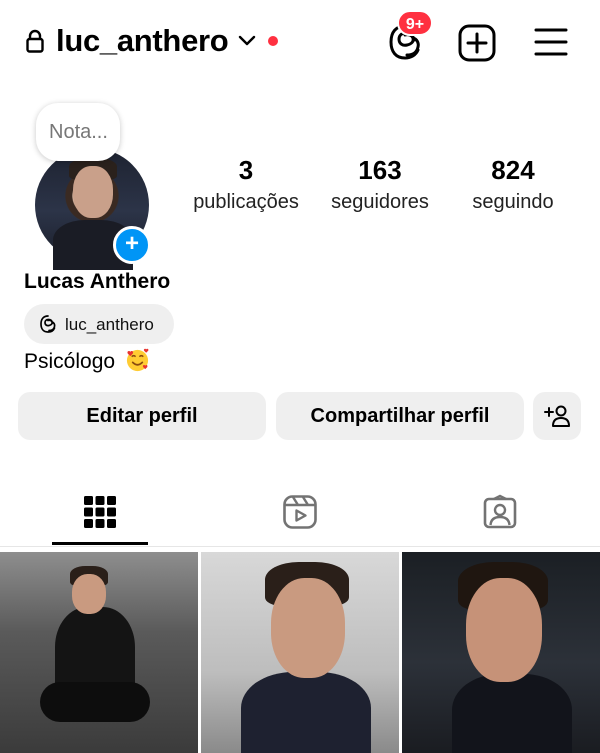 This screenshot has width=600, height=753. I want to click on stat-following: 824 seguindo, so click(513, 185).